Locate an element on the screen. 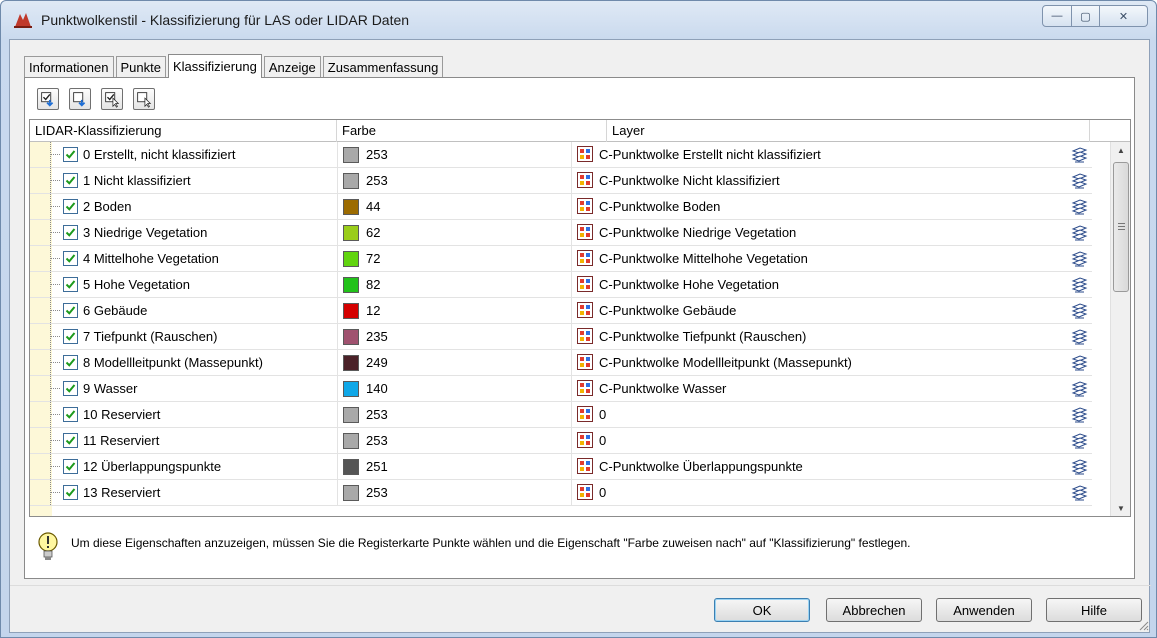 This screenshot has width=1157, height=638. close-button: ✕ is located at coordinates (1124, 16).